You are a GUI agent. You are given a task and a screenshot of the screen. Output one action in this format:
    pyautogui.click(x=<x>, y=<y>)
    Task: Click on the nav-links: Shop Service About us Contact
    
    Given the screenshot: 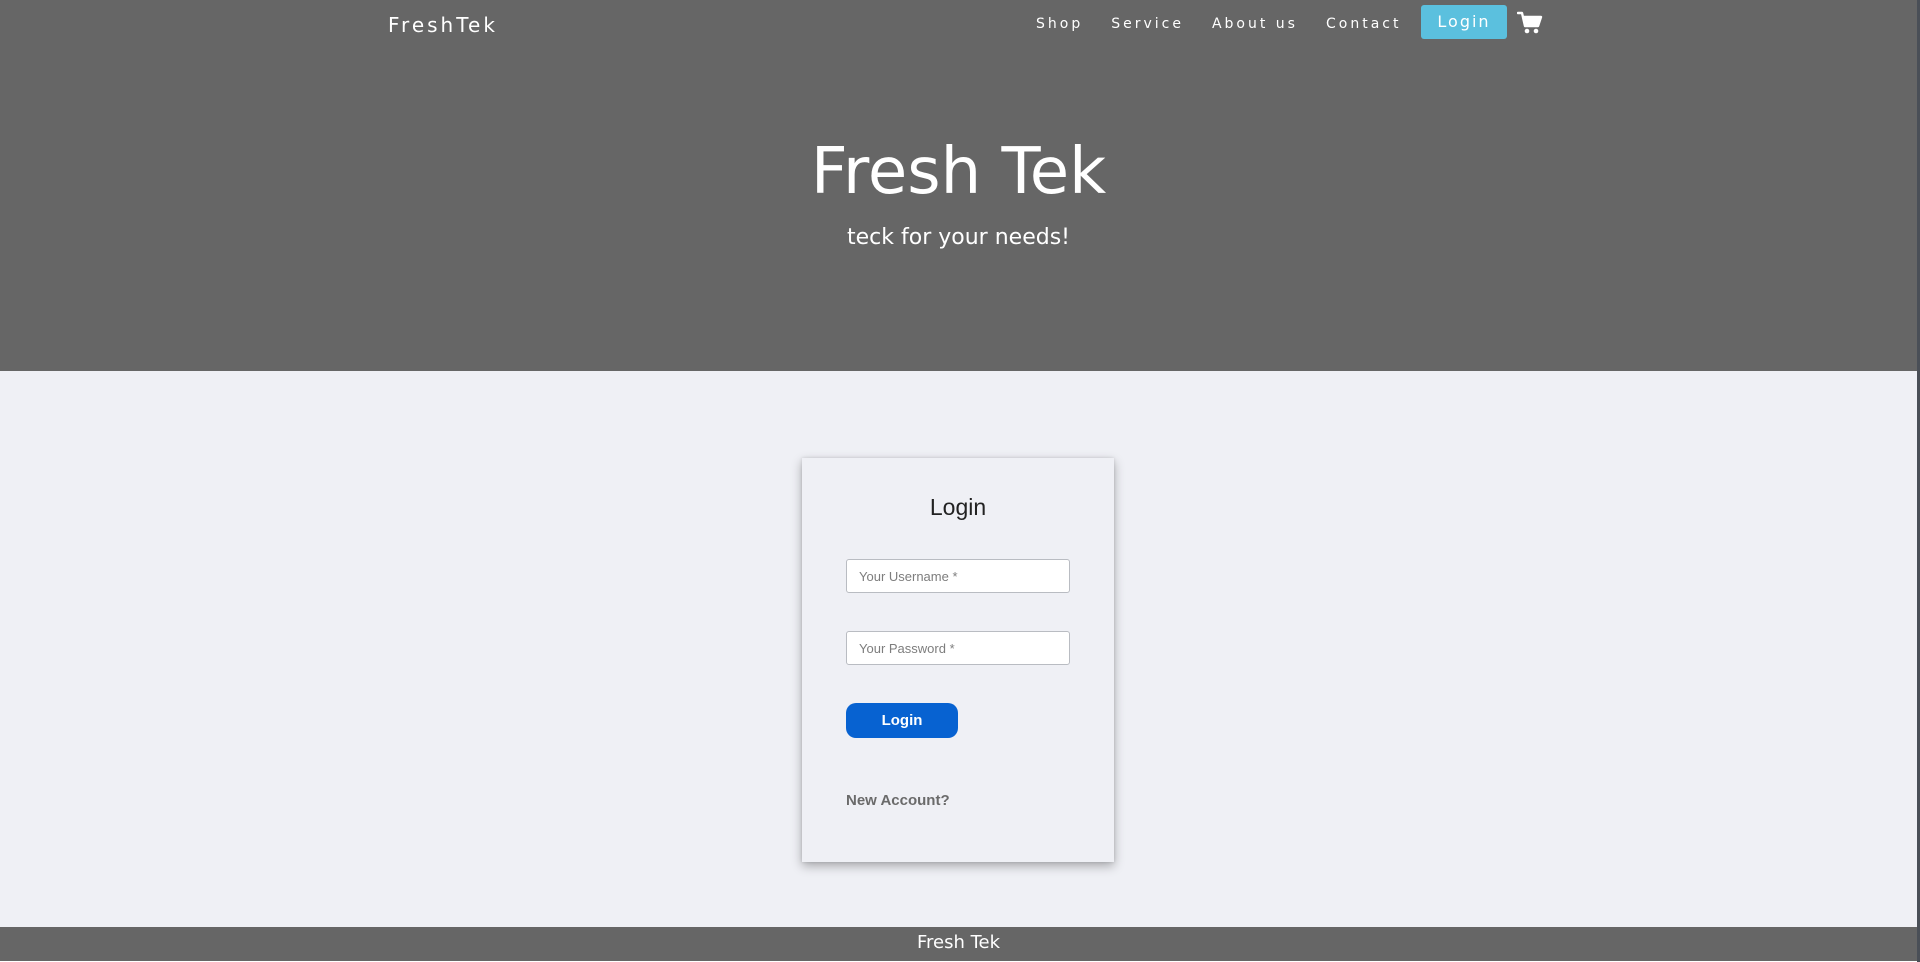 What is the action you would take?
    pyautogui.click(x=1218, y=24)
    